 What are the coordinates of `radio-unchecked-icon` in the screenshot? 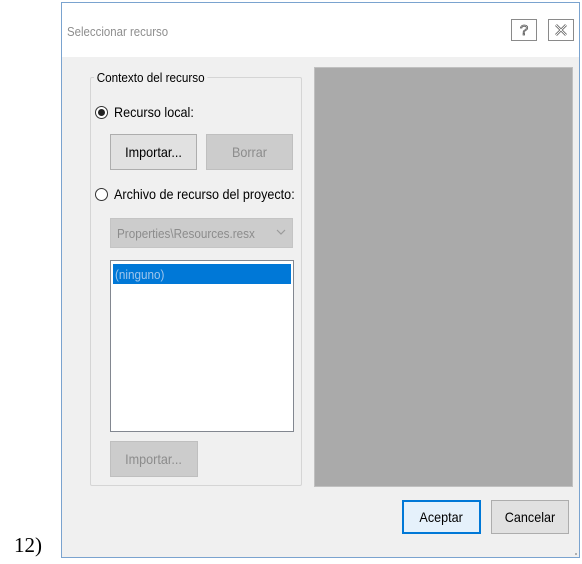 It's located at (101, 194).